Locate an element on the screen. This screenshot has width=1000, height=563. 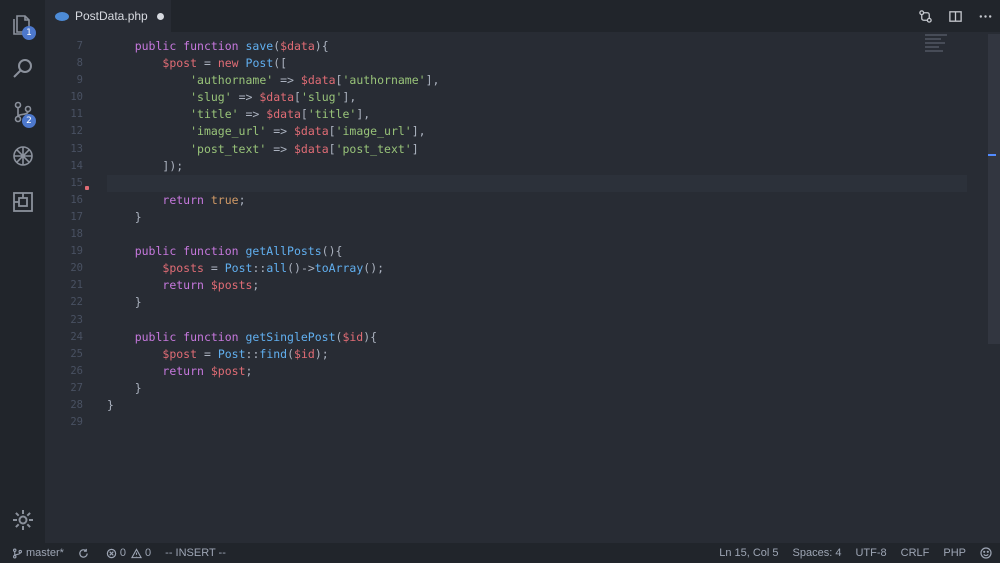
ellipsis-icon is located at coordinates (985, 16).